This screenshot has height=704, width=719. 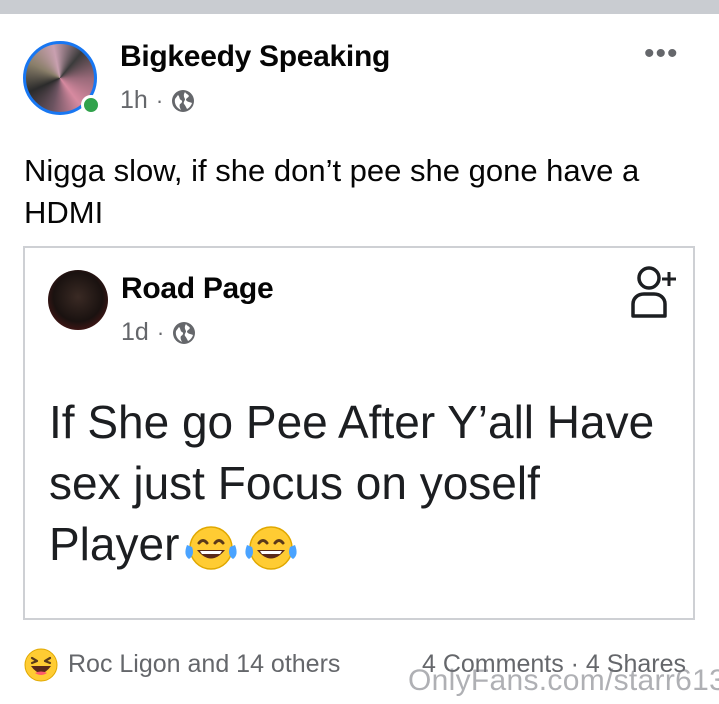 I want to click on more-options-button: •••, so click(x=661, y=54).